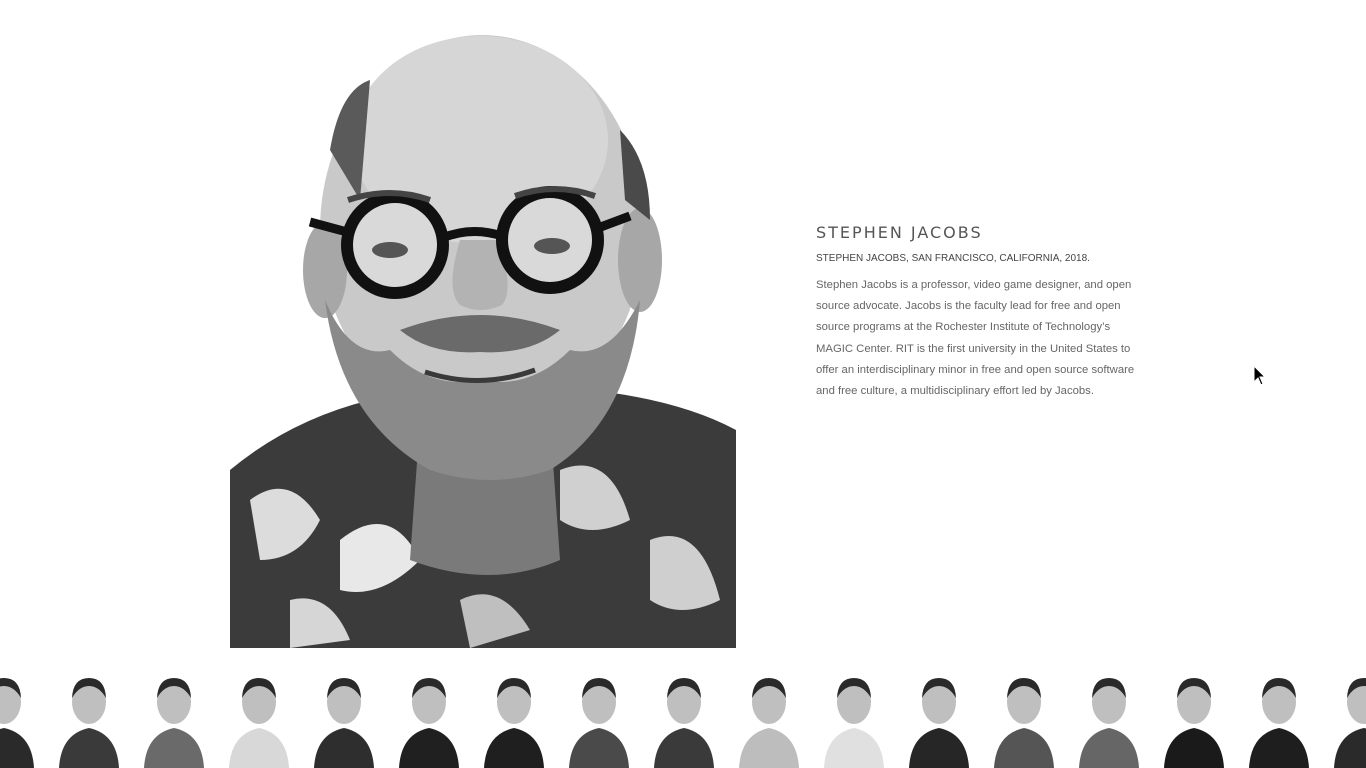 The height and width of the screenshot is (768, 1366). Describe the element at coordinates (899, 232) in the screenshot. I see `subject-name: STEPHEN JACOBS` at that location.